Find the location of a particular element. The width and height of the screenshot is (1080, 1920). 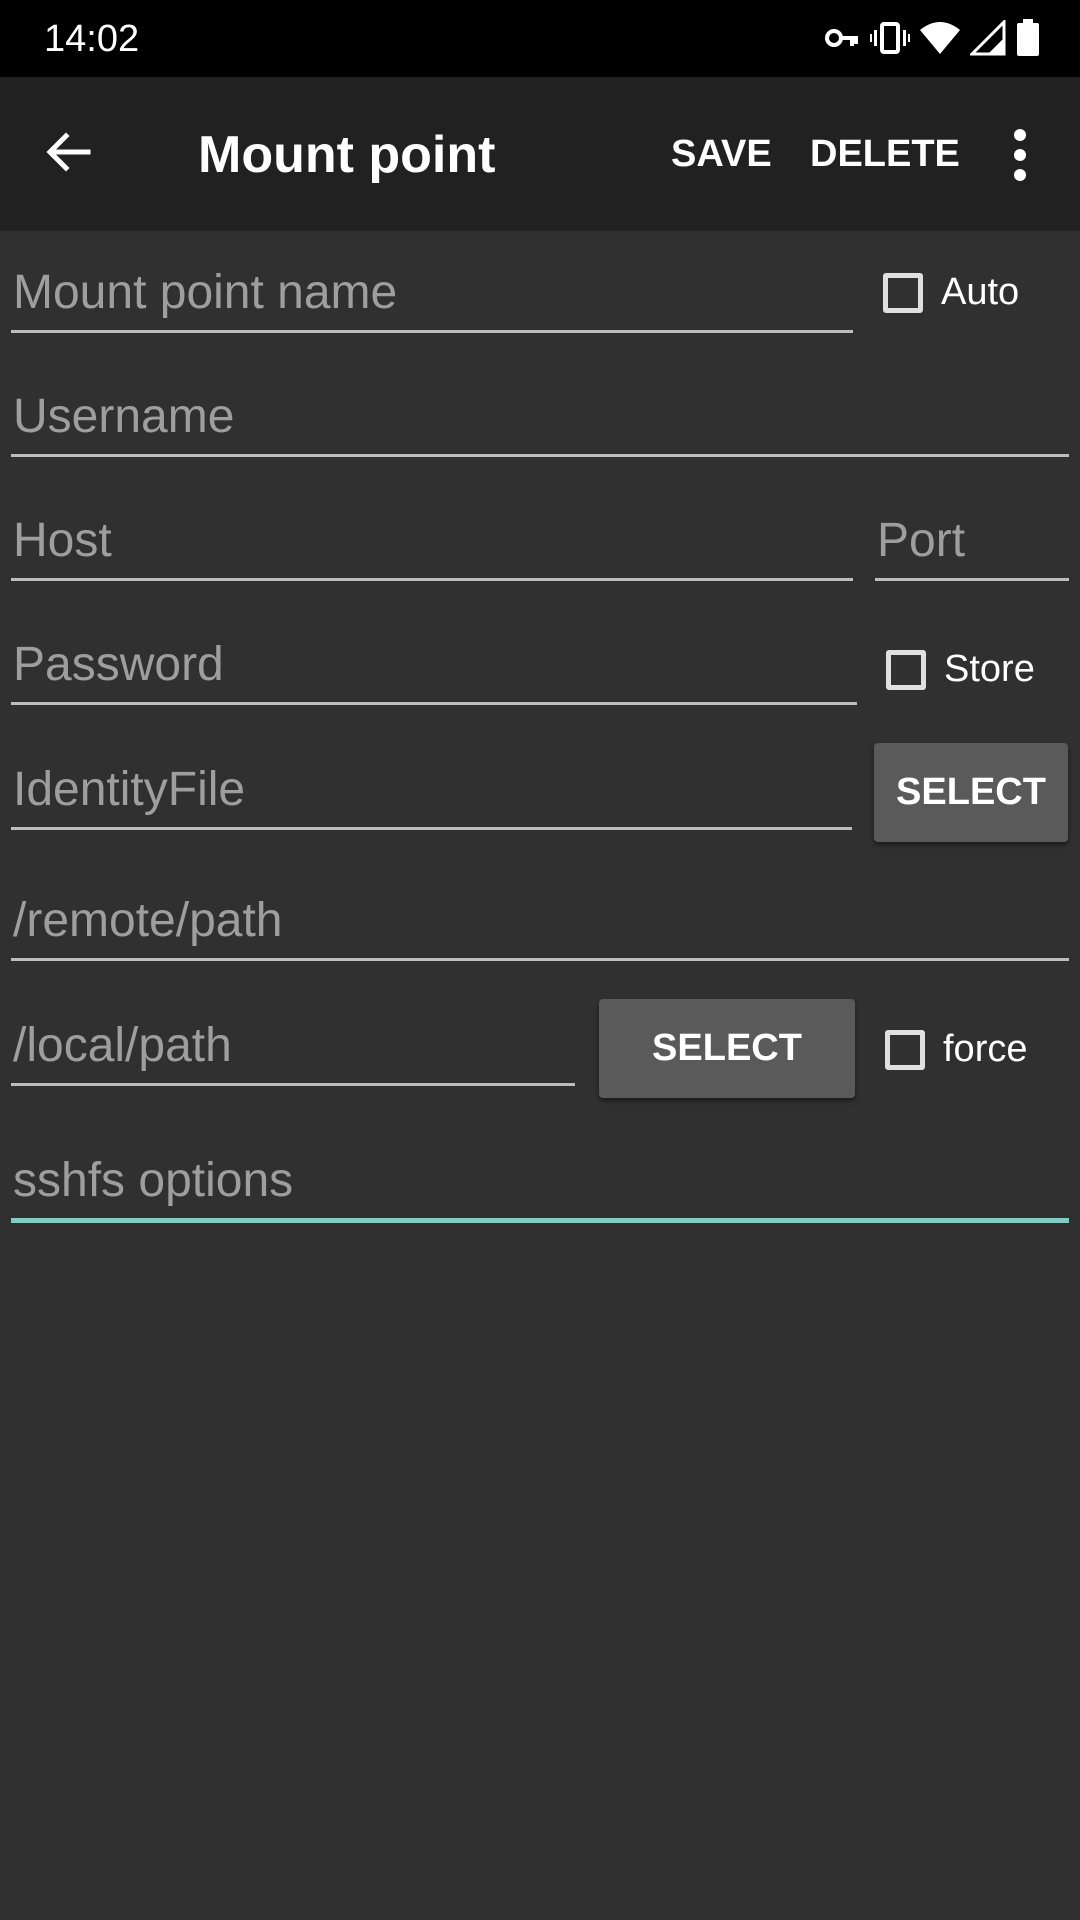

vibrate-icon is located at coordinates (890, 40).